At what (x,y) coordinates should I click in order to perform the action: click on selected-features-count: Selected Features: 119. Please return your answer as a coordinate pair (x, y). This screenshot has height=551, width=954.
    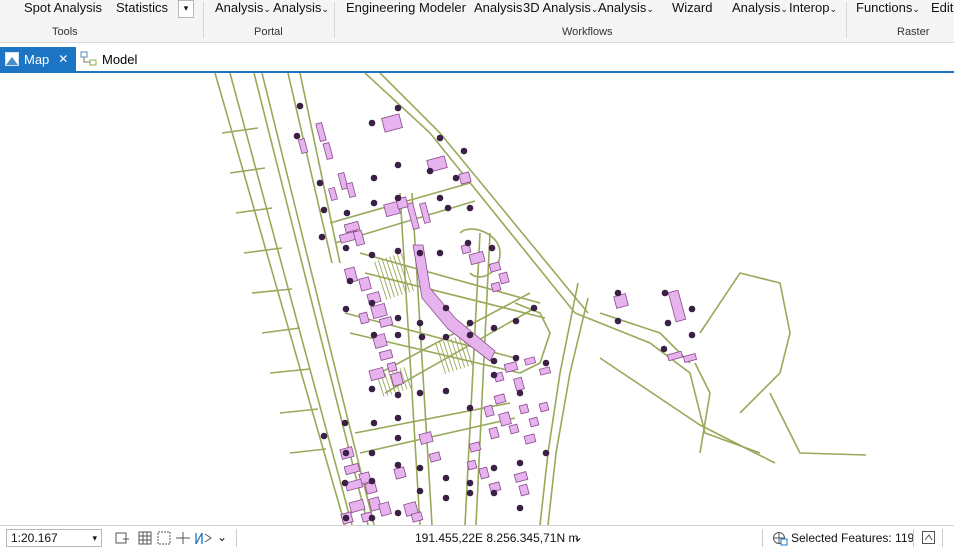
    Looking at the image, I should click on (853, 538).